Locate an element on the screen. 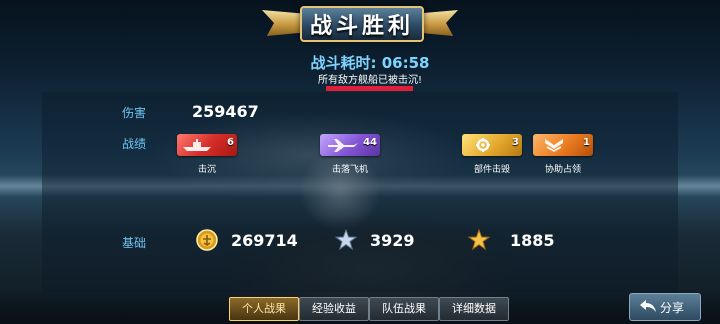 The image size is (720, 324). gear-icon is located at coordinates (483, 145).